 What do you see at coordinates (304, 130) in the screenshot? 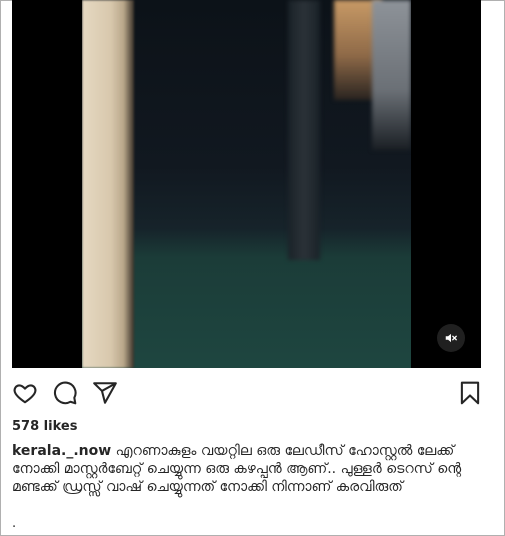
I see `video-pillar` at bounding box center [304, 130].